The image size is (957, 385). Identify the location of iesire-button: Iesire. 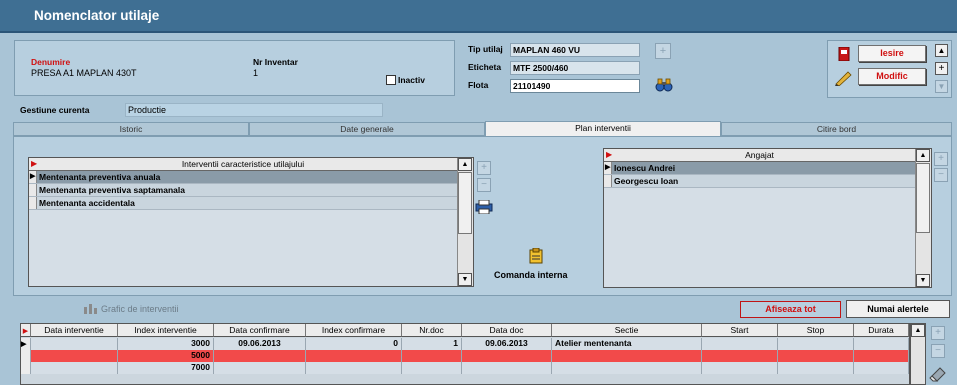
(892, 53).